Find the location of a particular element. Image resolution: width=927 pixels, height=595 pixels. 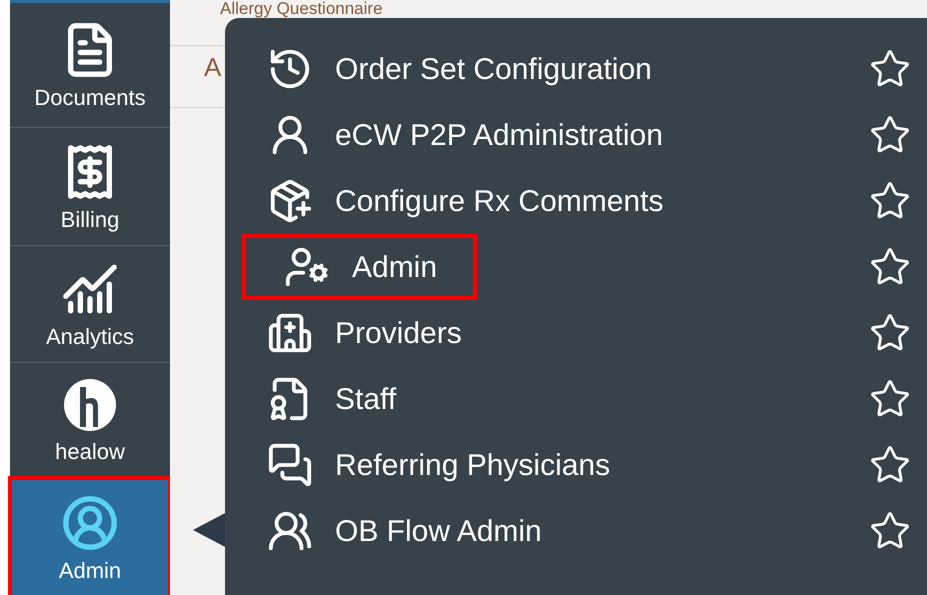

user-icon is located at coordinates (90, 523).